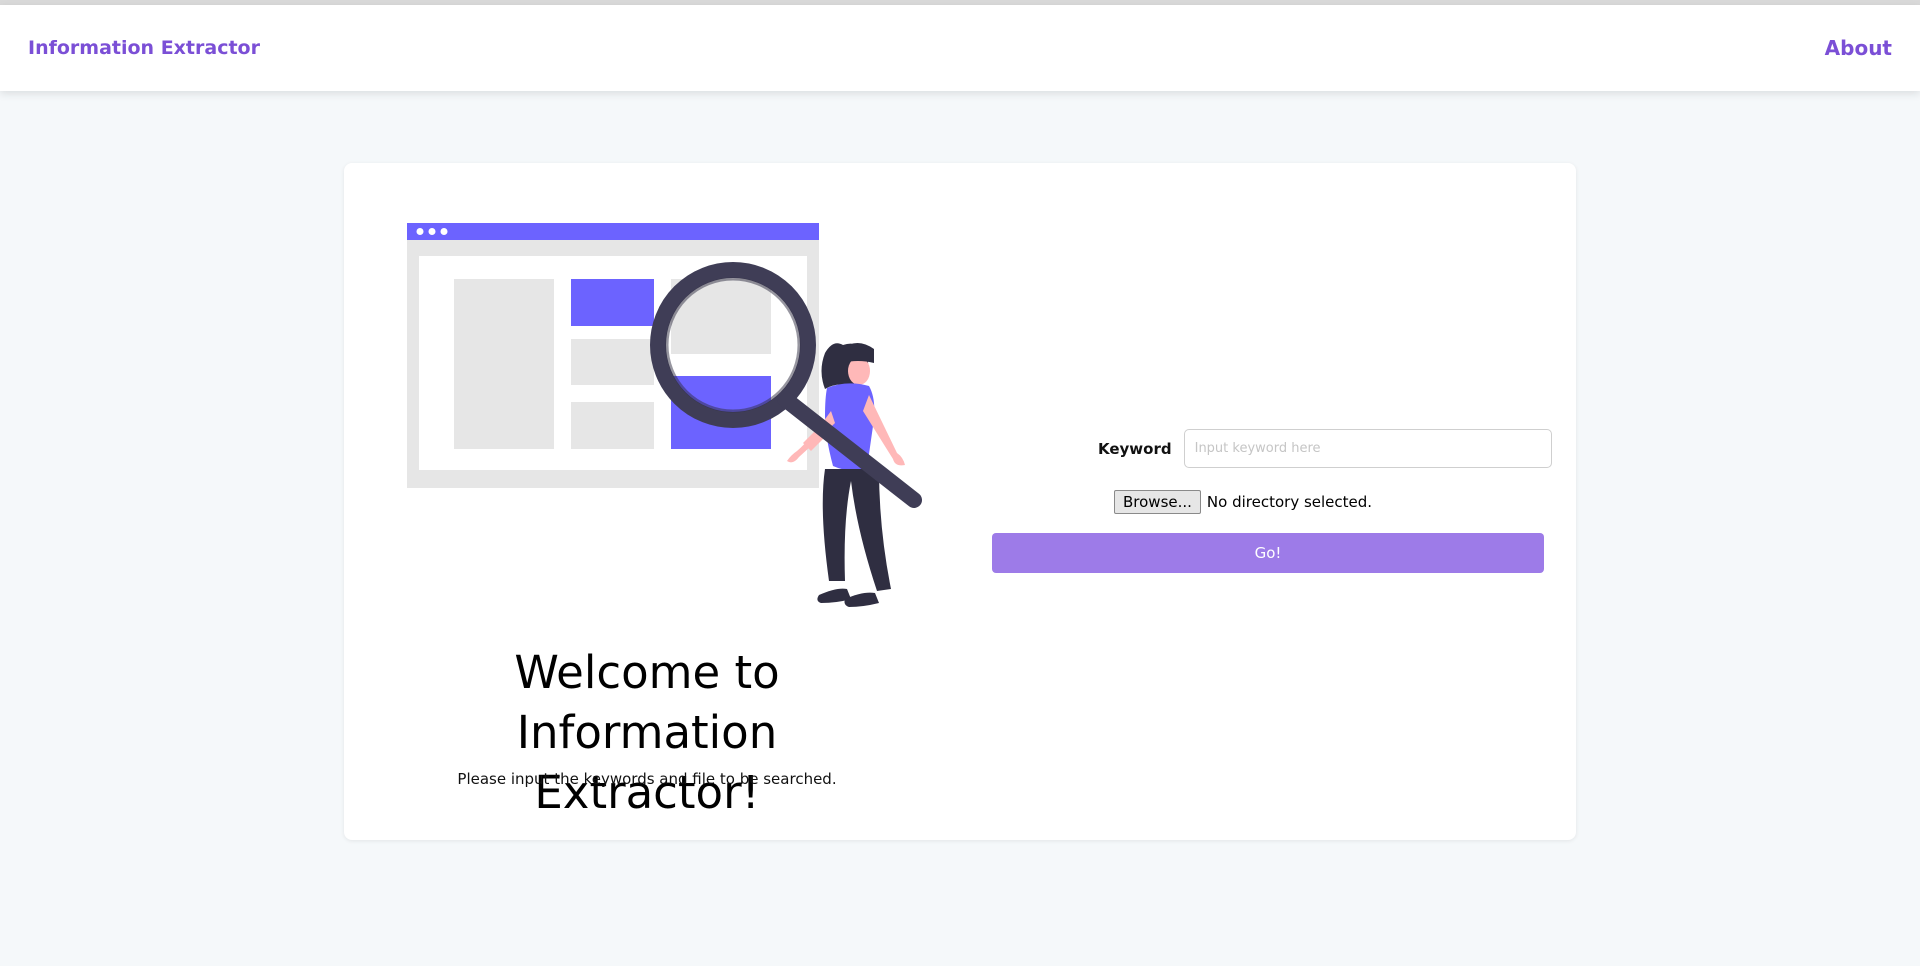  I want to click on search-illustration, so click(664, 415).